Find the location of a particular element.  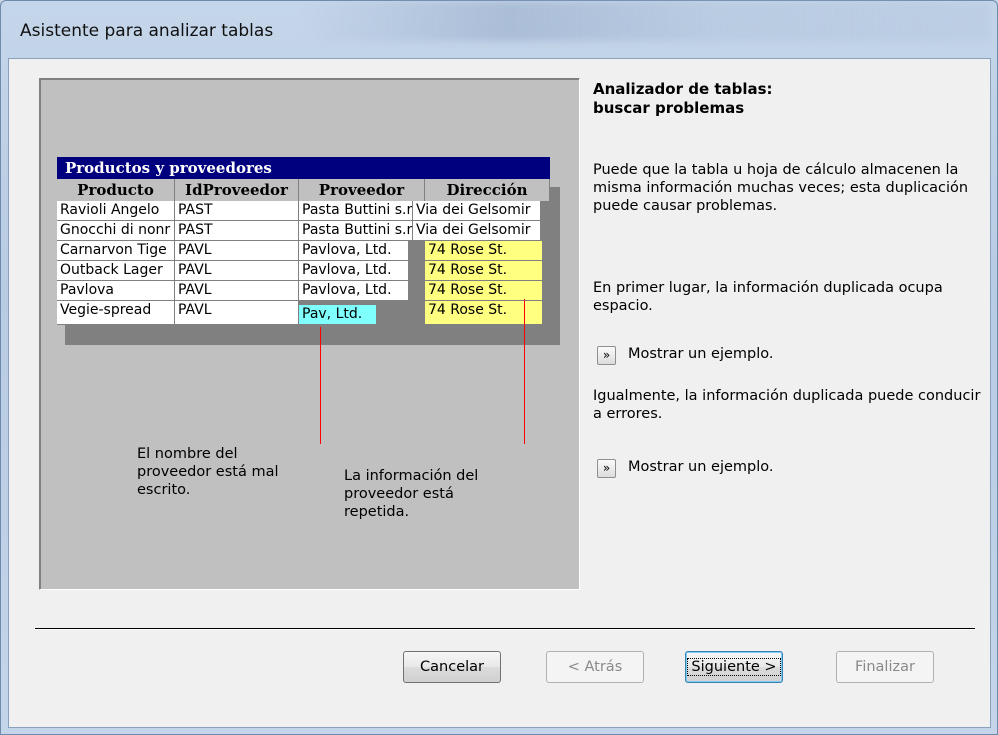

title-bar: Asistente para analizar tablas is located at coordinates (499, 29).